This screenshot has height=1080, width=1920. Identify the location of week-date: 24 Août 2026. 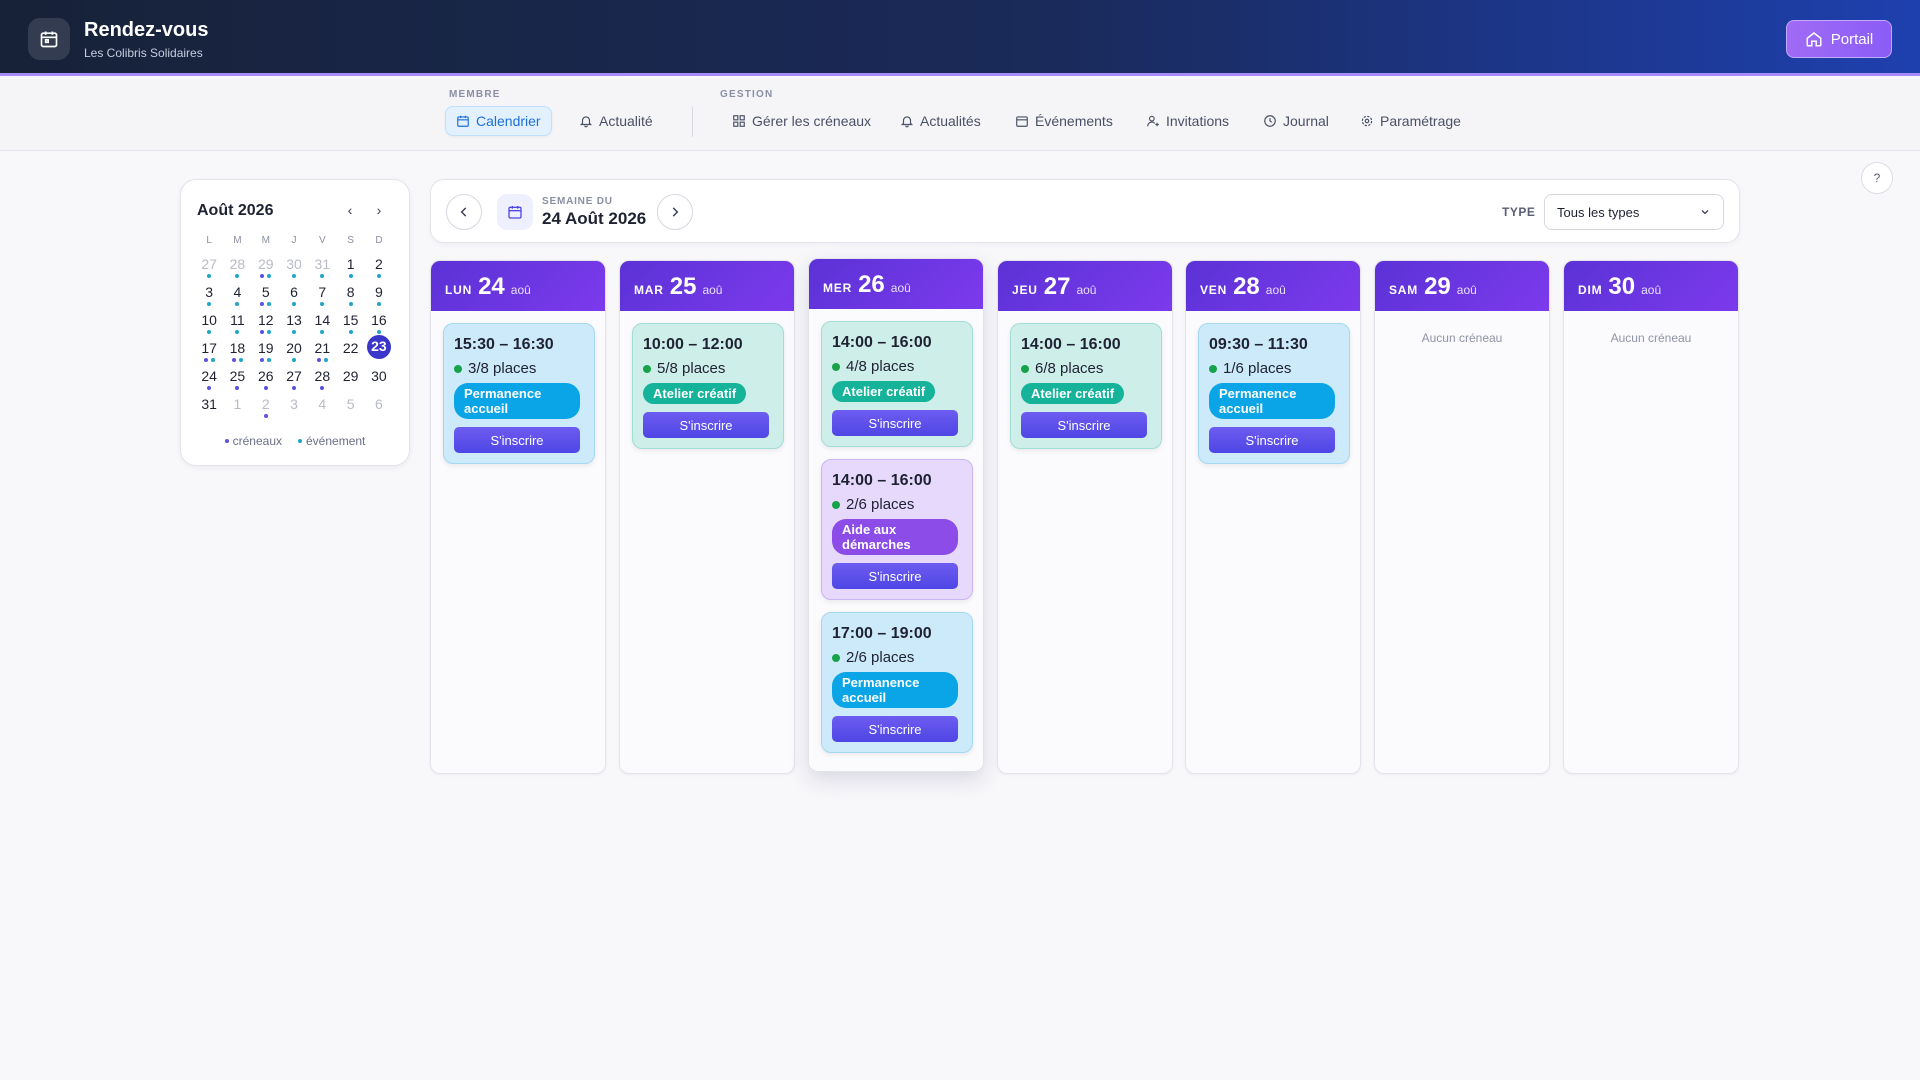
(594, 218).